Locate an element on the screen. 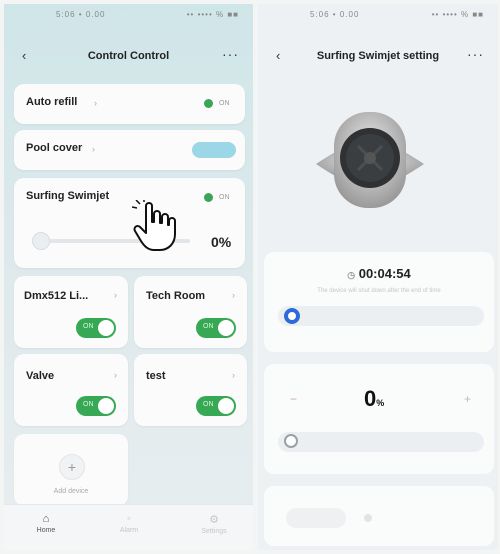  nav-bar: ‹ Control Control ··· is located at coordinates (128, 56).